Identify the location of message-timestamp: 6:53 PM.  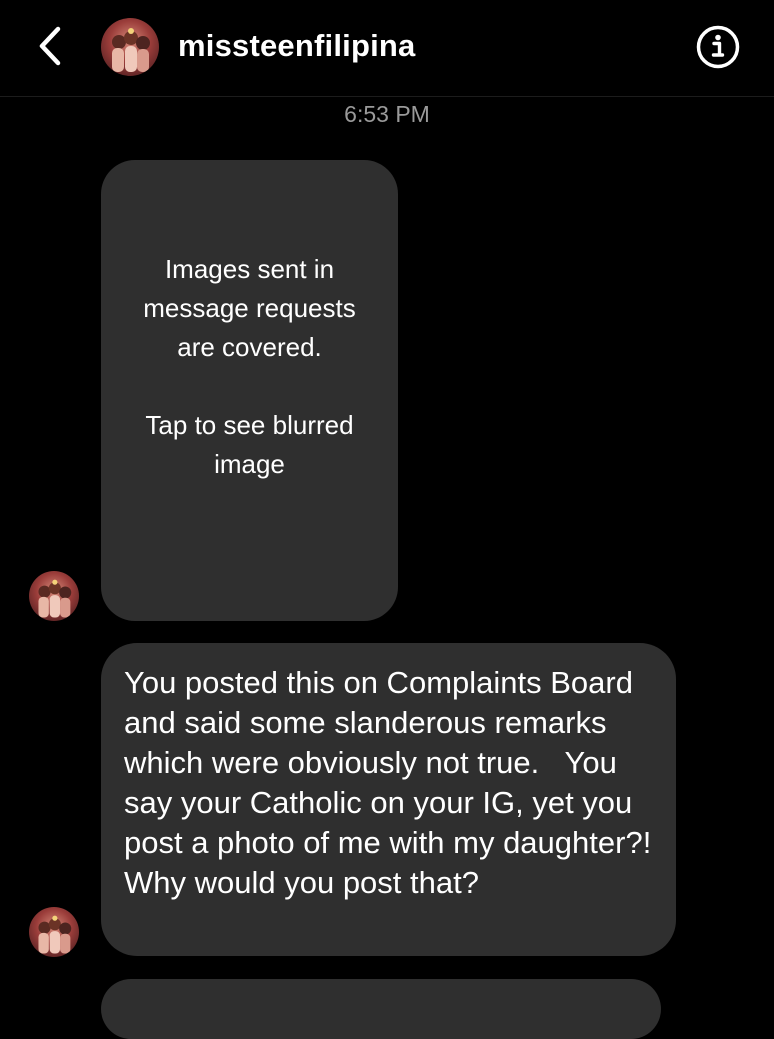
(387, 114).